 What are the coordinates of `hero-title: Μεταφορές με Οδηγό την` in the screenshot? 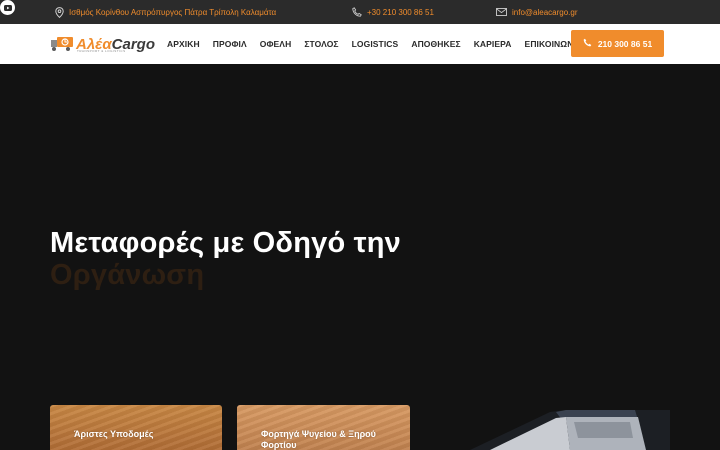 It's located at (226, 243).